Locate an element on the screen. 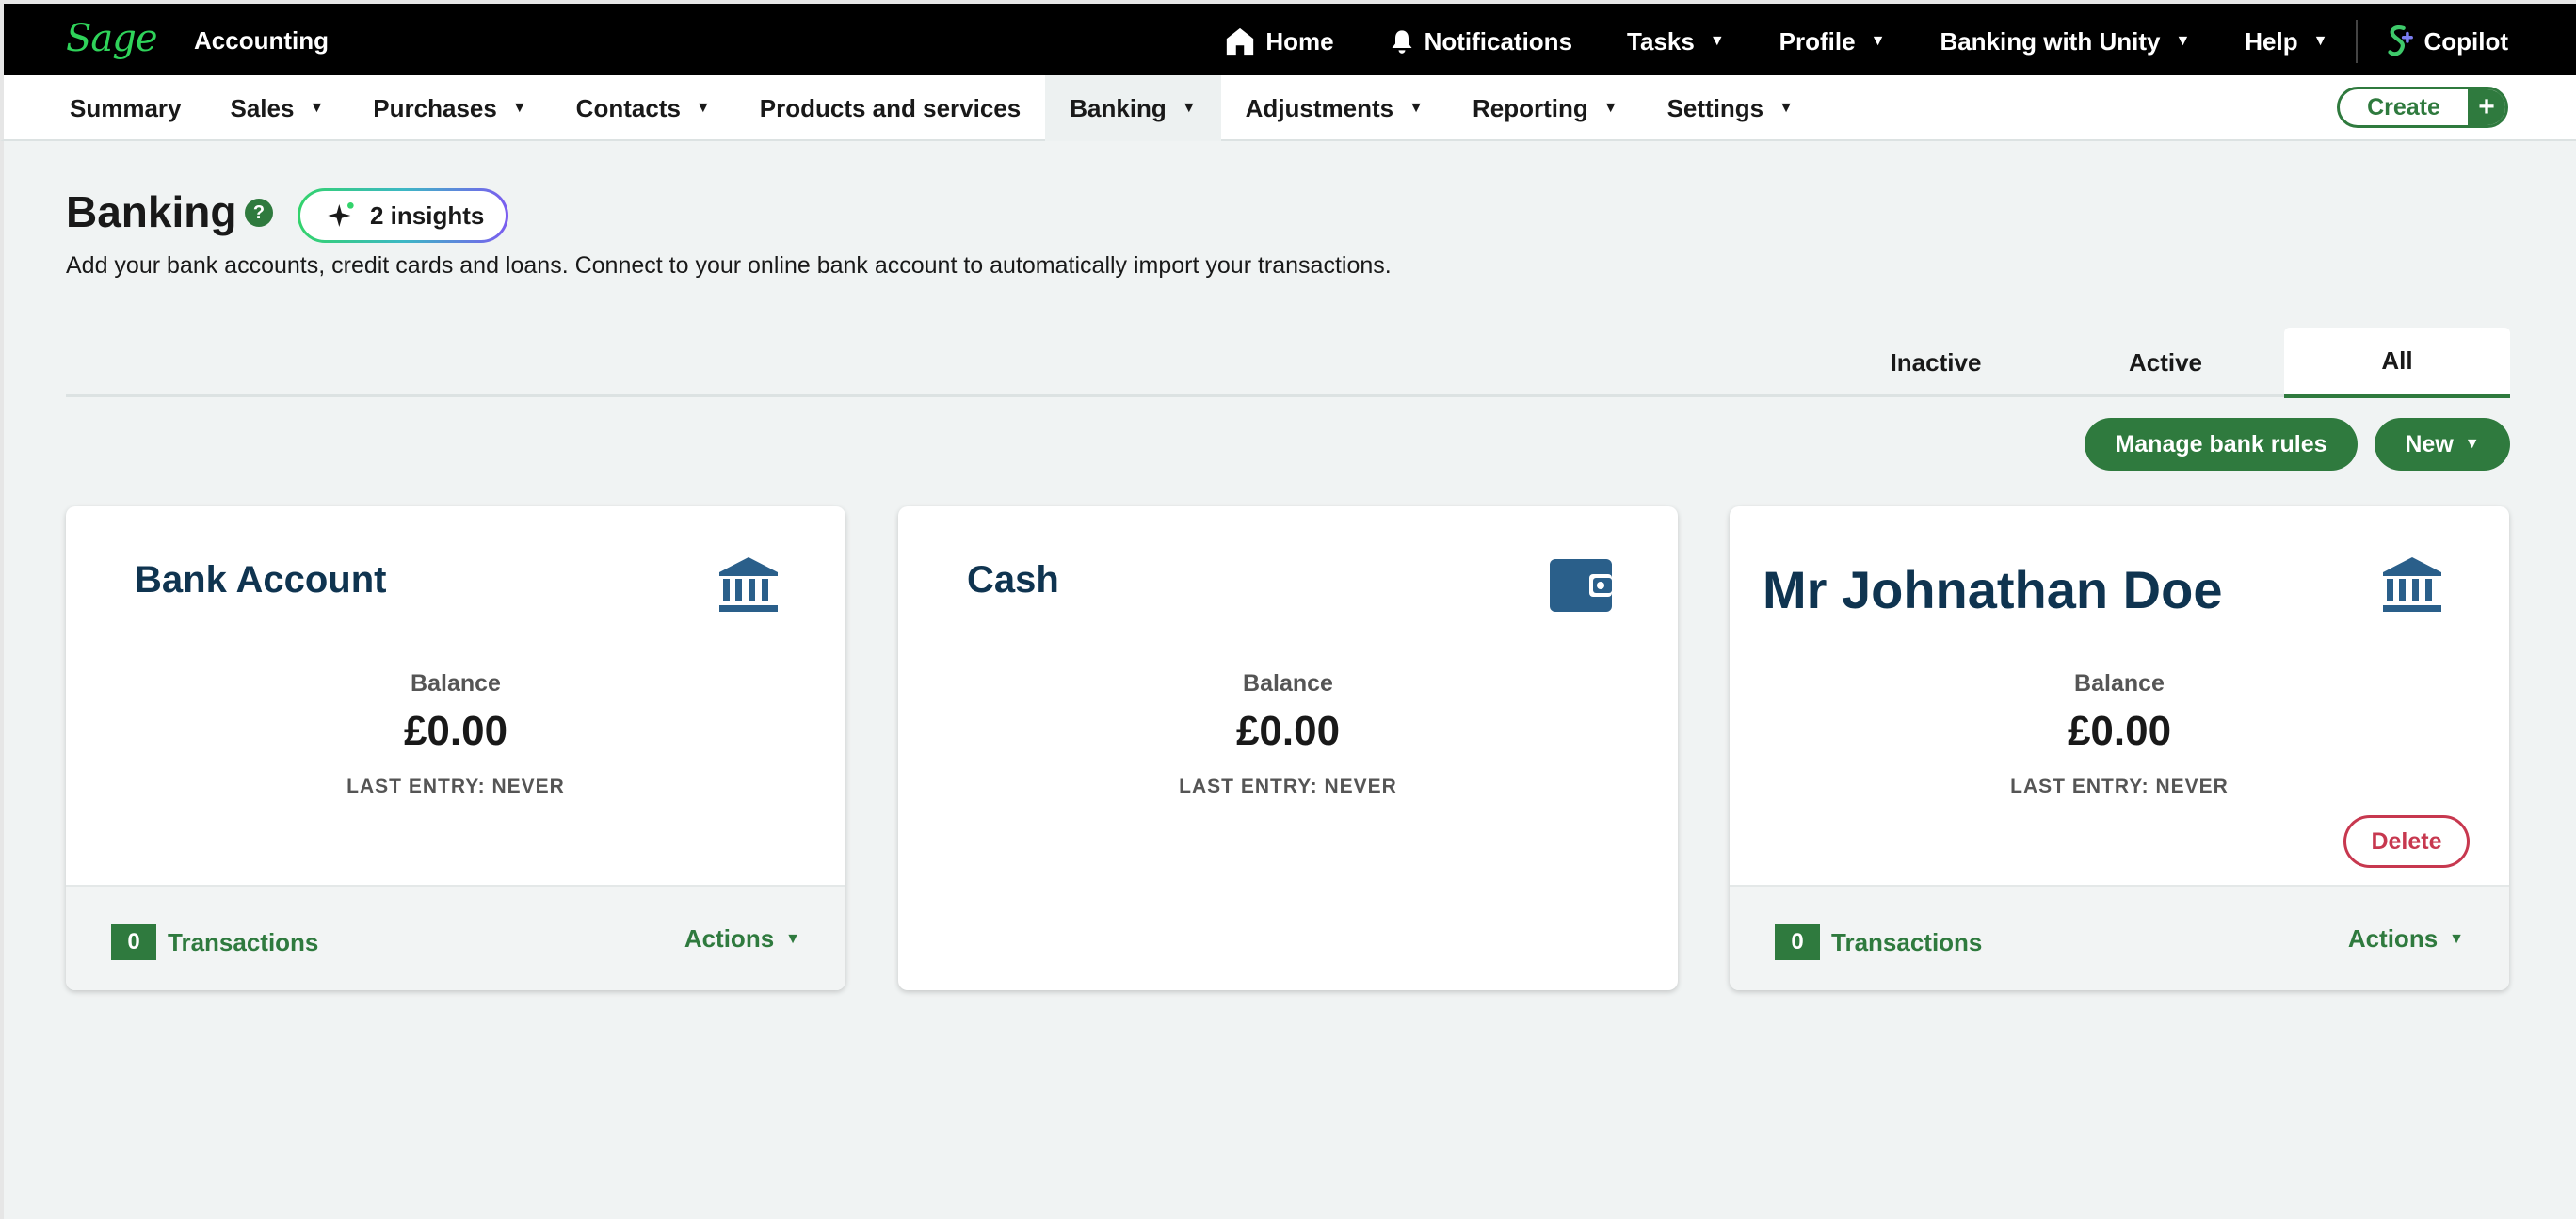 This screenshot has width=2576, height=1219. notifications-link: Notifications is located at coordinates (1480, 41).